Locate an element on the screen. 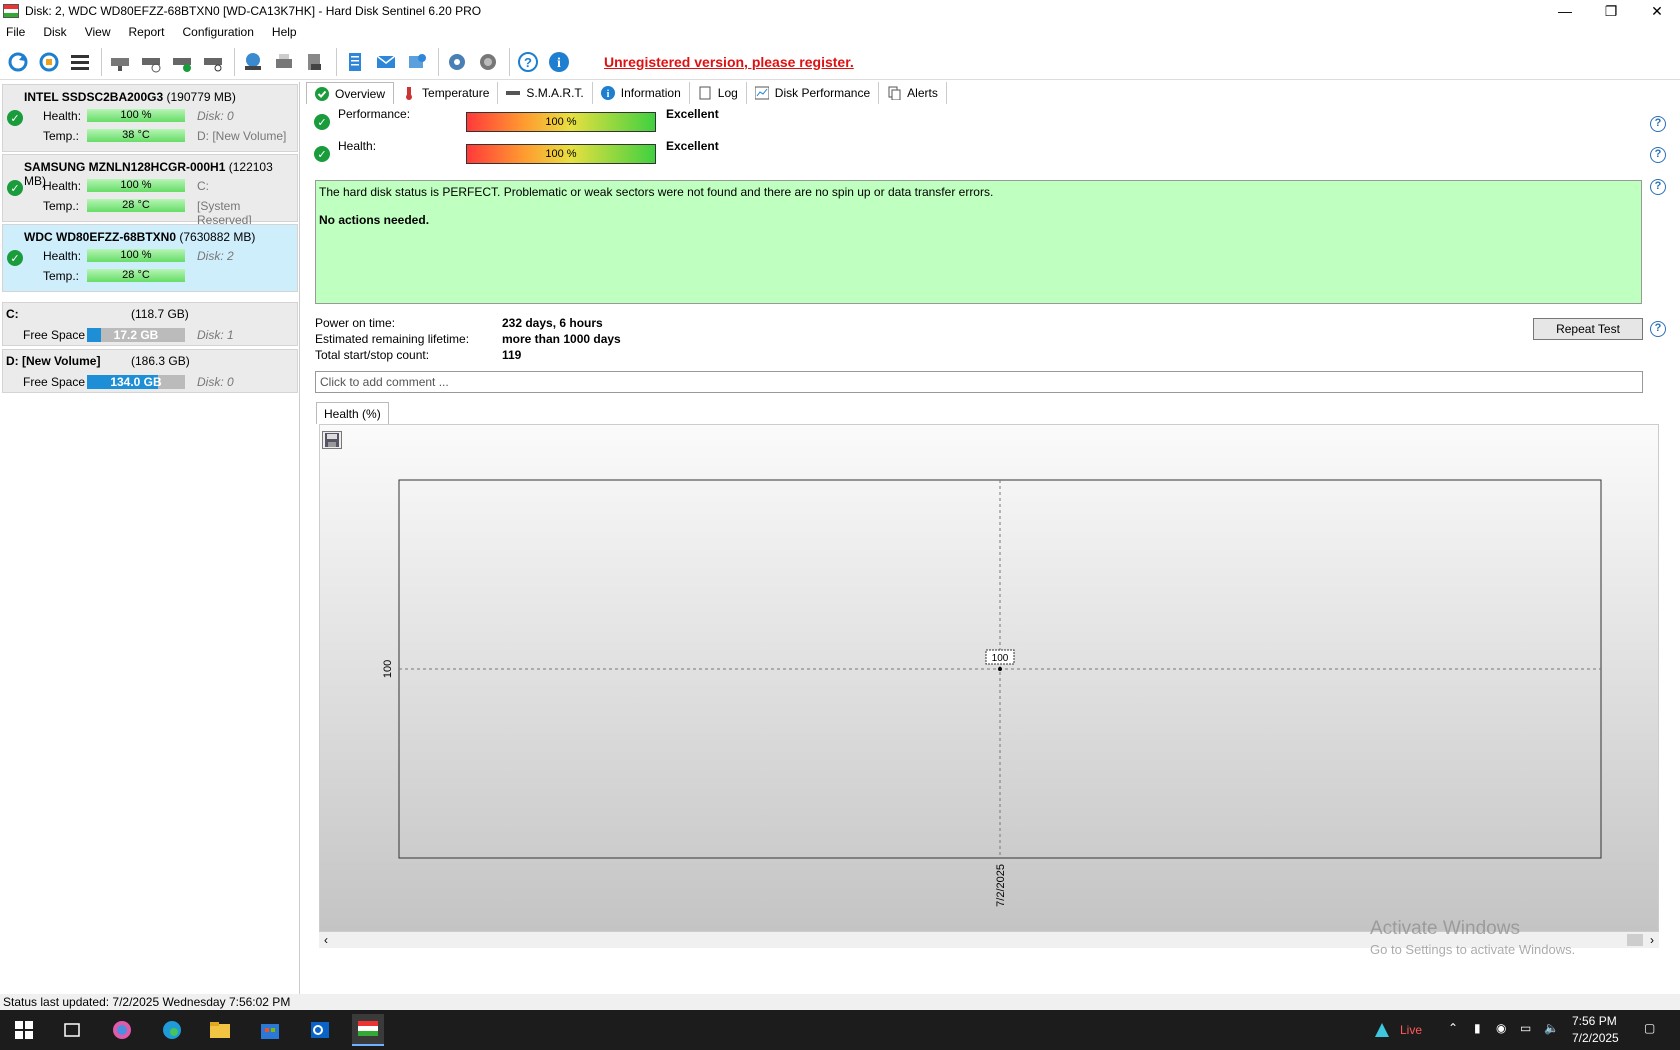  lifetime-label: Estimated remaining lifetime: is located at coordinates (392, 339).